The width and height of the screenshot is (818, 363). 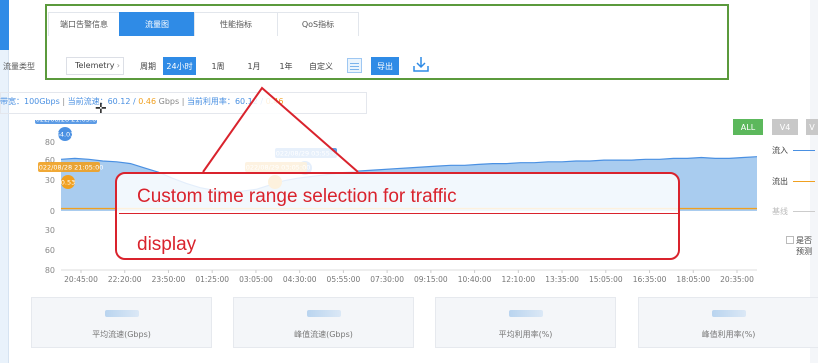 What do you see at coordinates (693, 279) in the screenshot?
I see `x-tick-label: 18:05:00` at bounding box center [693, 279].